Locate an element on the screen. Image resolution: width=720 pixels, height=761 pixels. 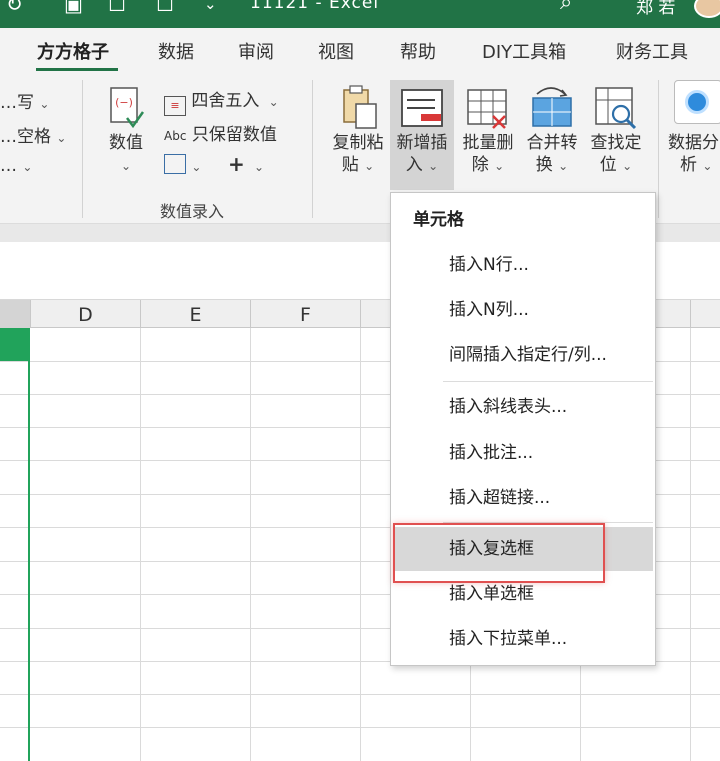
copy-paste-button: 复制粘 贴 ⌄ is located at coordinates (358, 136).